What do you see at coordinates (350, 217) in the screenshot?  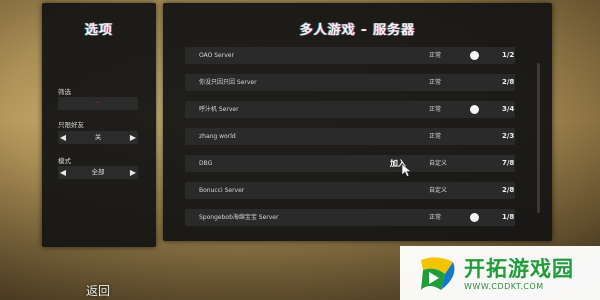 I see `server-row: Spongebob海绵宝宝 Server 正常 1/8` at bounding box center [350, 217].